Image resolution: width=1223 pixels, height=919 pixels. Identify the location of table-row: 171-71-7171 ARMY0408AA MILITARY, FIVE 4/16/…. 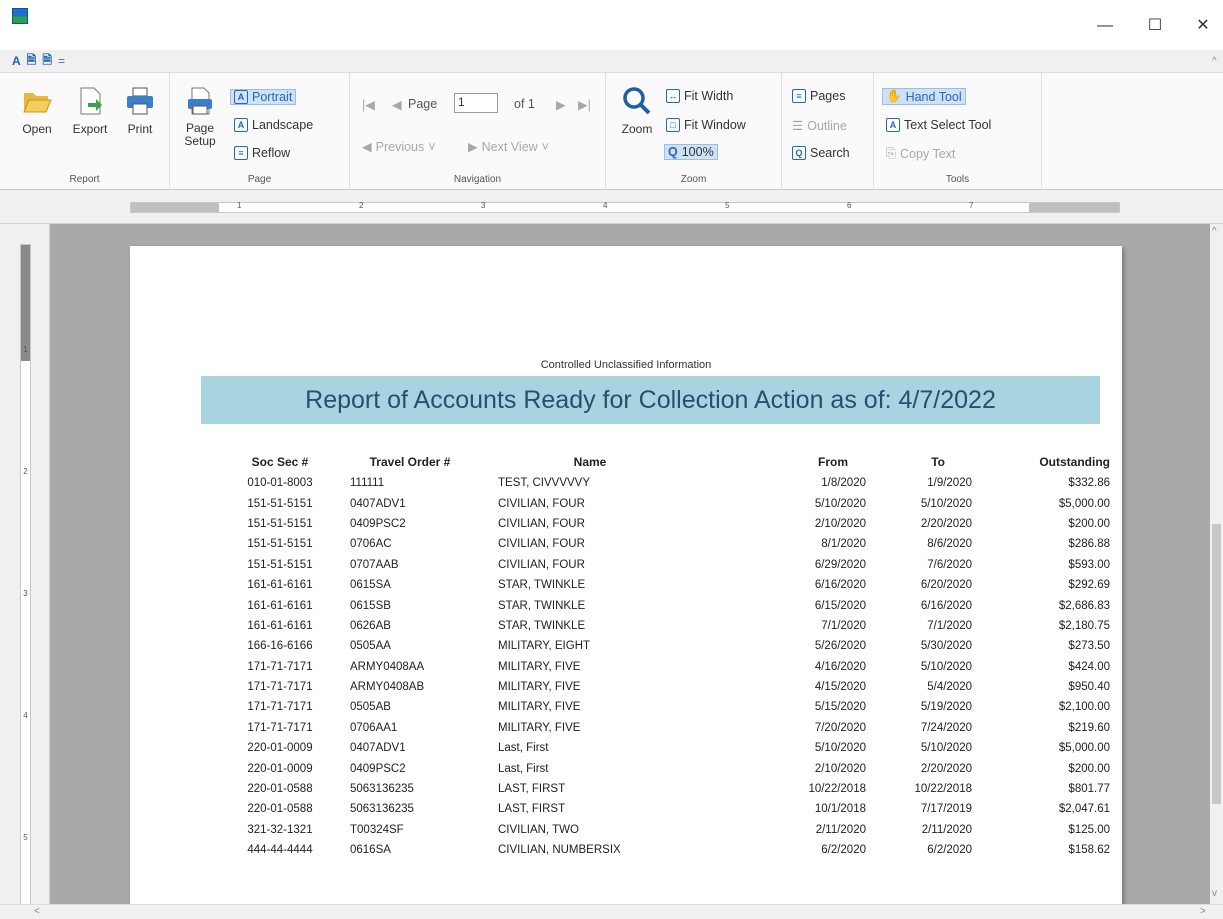
(665, 667).